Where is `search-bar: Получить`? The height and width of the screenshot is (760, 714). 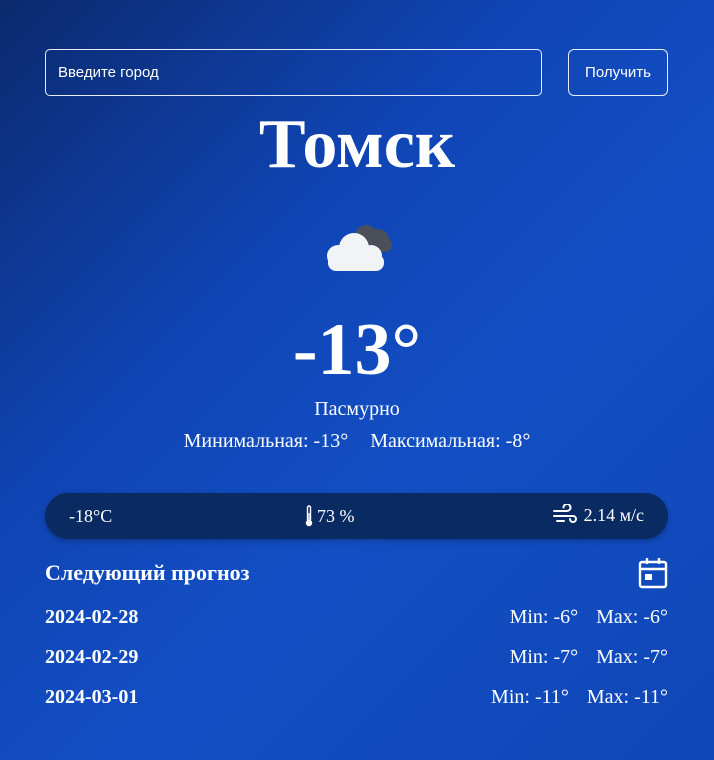 search-bar: Получить is located at coordinates (356, 72).